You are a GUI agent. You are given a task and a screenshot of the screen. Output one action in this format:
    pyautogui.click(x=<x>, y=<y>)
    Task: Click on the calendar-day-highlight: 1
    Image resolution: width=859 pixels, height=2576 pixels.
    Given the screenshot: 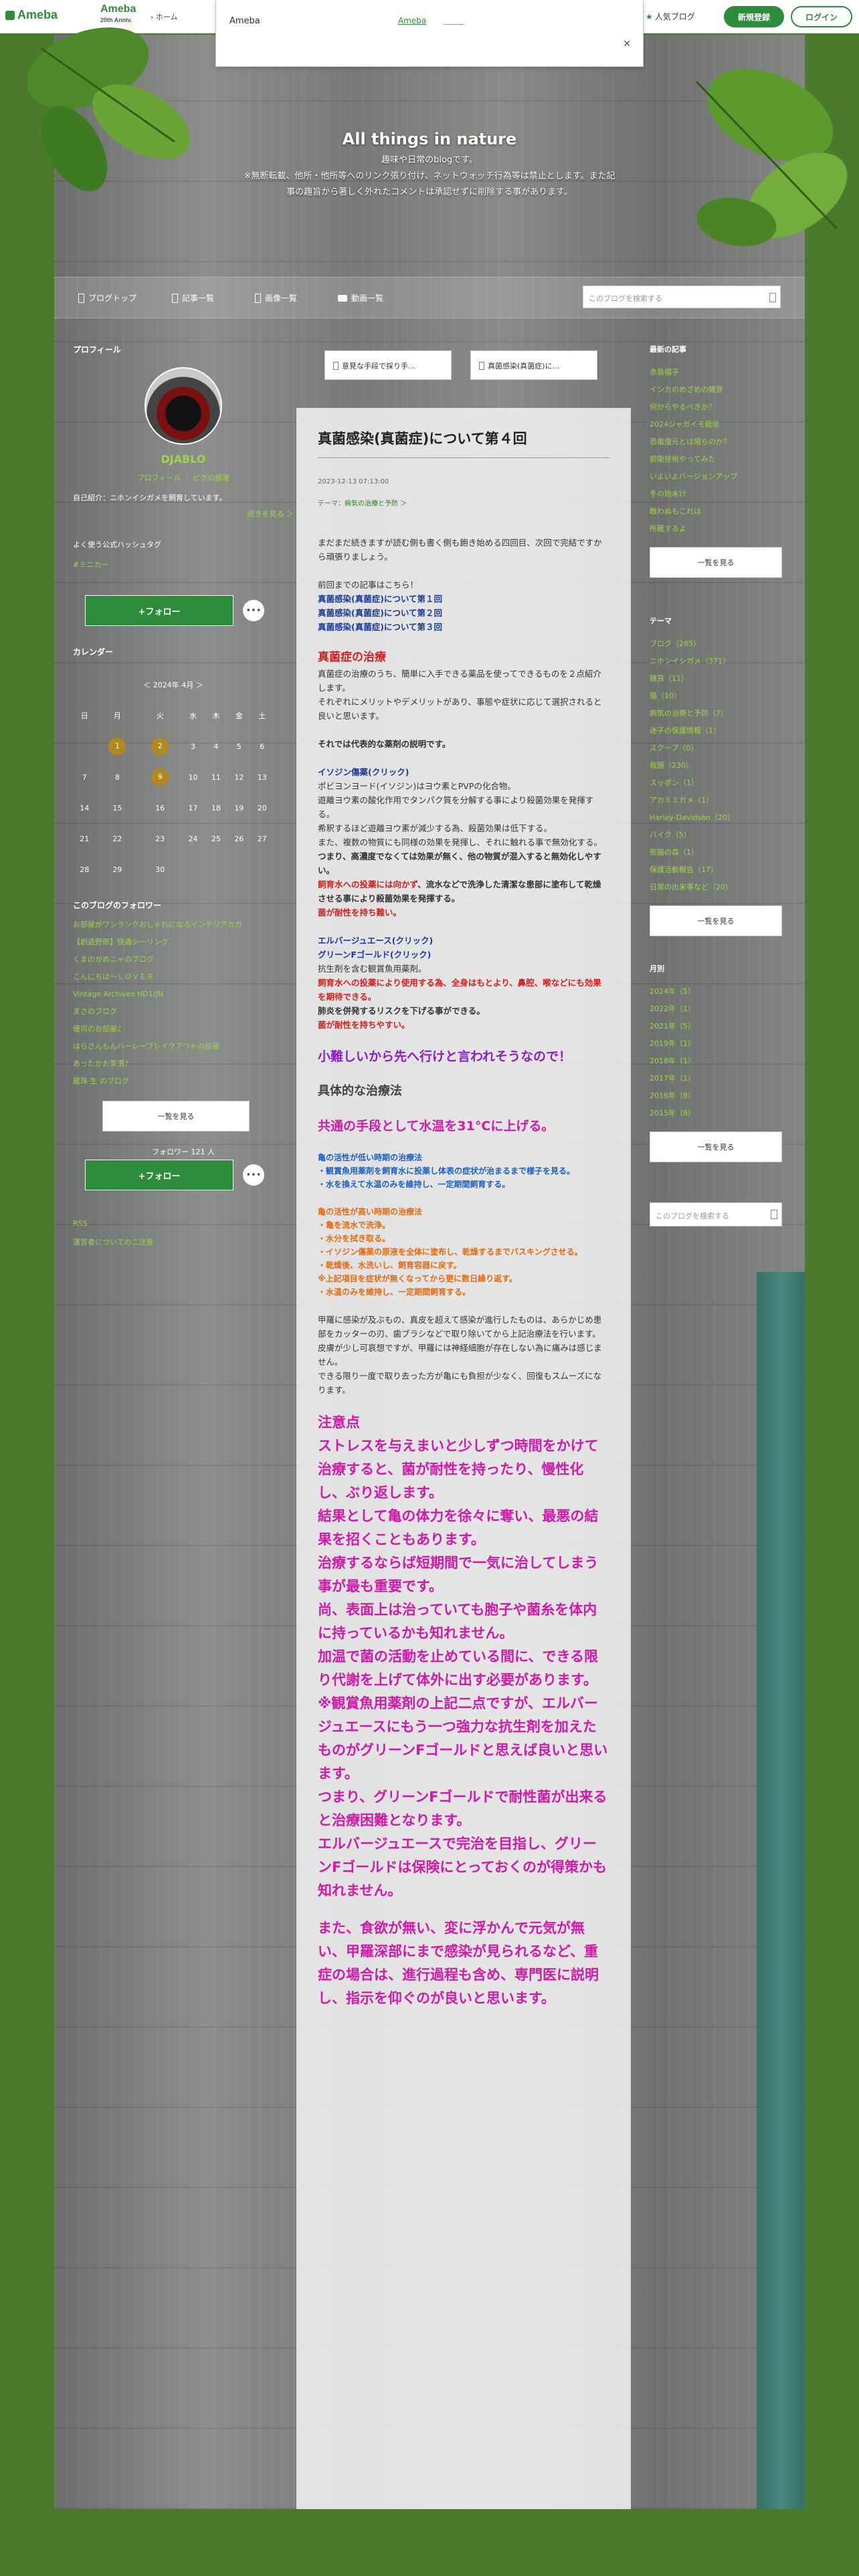 What is the action you would take?
    pyautogui.click(x=117, y=747)
    